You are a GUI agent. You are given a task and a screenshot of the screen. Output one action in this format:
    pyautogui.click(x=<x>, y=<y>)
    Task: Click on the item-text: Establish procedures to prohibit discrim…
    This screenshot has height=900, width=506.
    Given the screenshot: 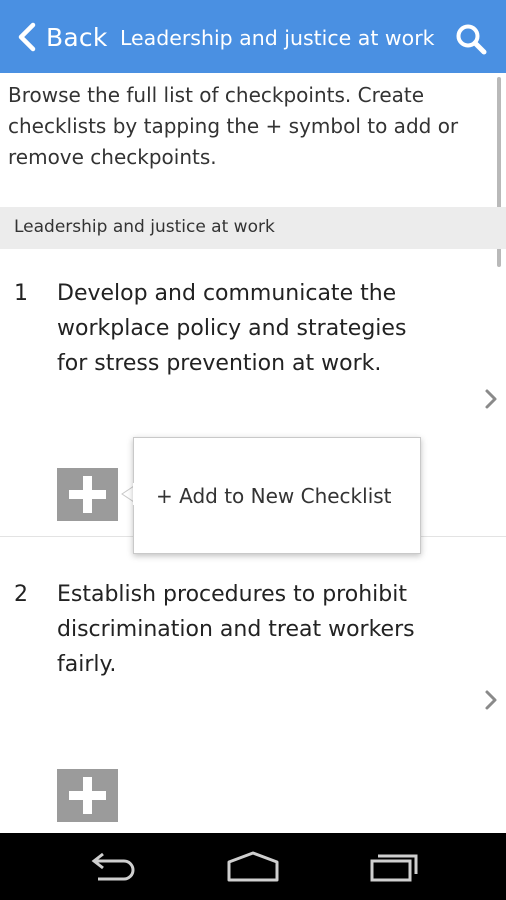 What is the action you would take?
    pyautogui.click(x=236, y=629)
    